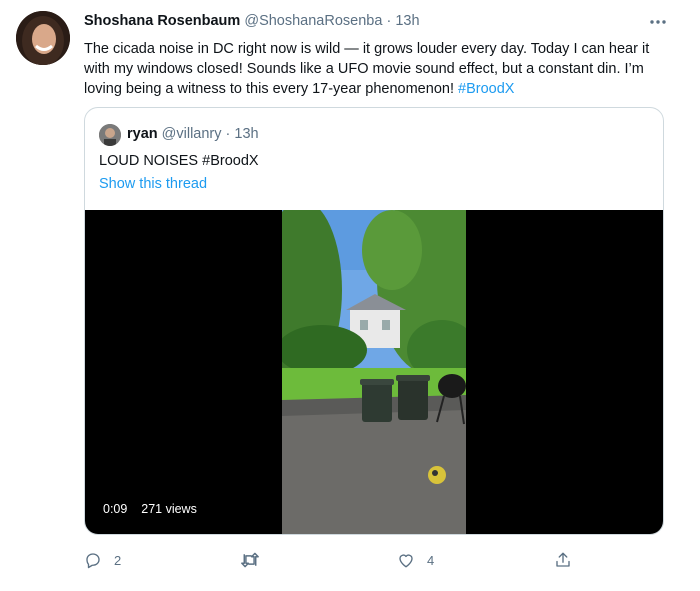 The image size is (700, 591). I want to click on author-name: Shoshana Rosenbaum, so click(162, 21).